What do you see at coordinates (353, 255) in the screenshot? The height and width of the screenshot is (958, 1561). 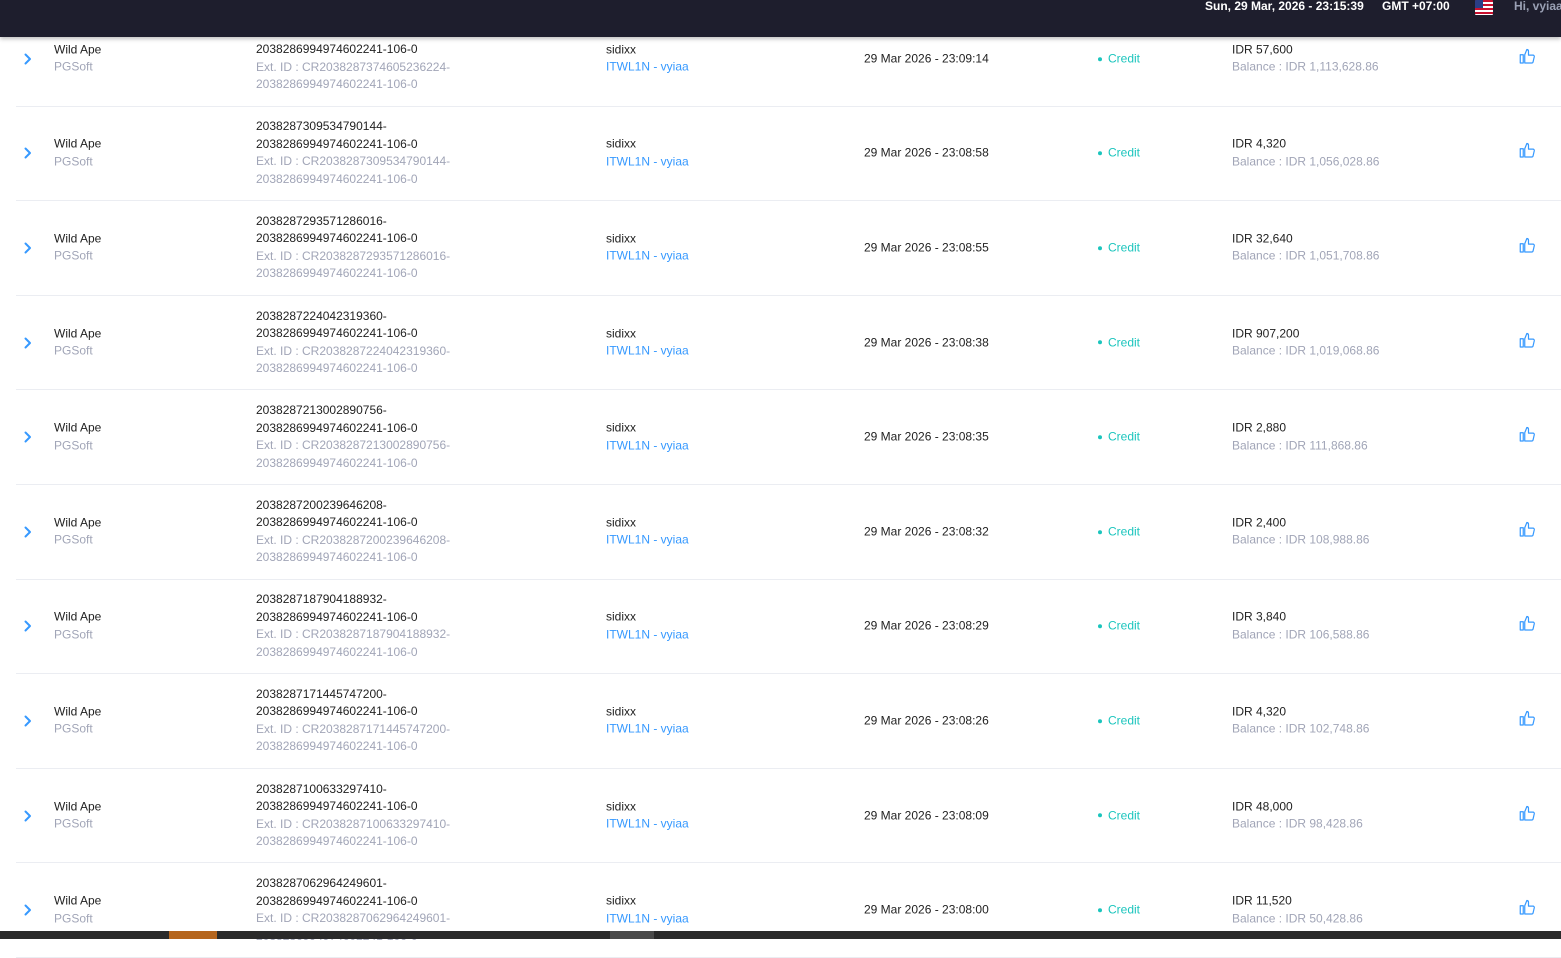 I see `external-id-line1: Ext. ID : CR2038287293571286016-` at bounding box center [353, 255].